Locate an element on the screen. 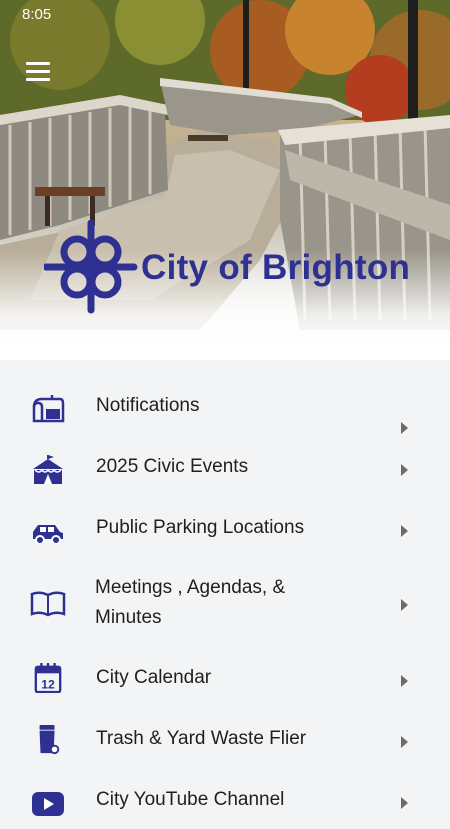  youtube-icon is located at coordinates (48, 804).